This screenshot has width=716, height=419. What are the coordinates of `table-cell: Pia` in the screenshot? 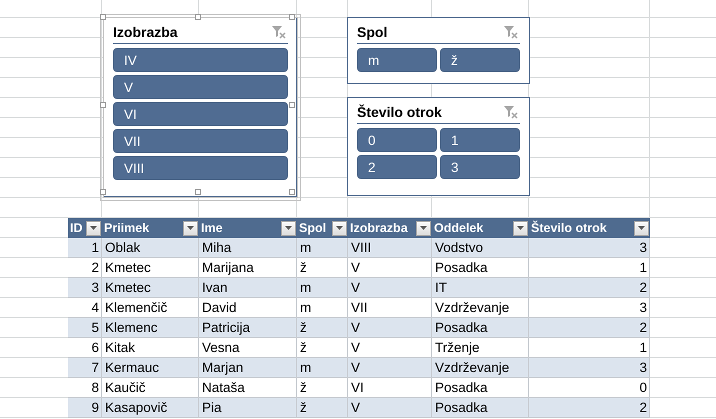 It's located at (248, 408).